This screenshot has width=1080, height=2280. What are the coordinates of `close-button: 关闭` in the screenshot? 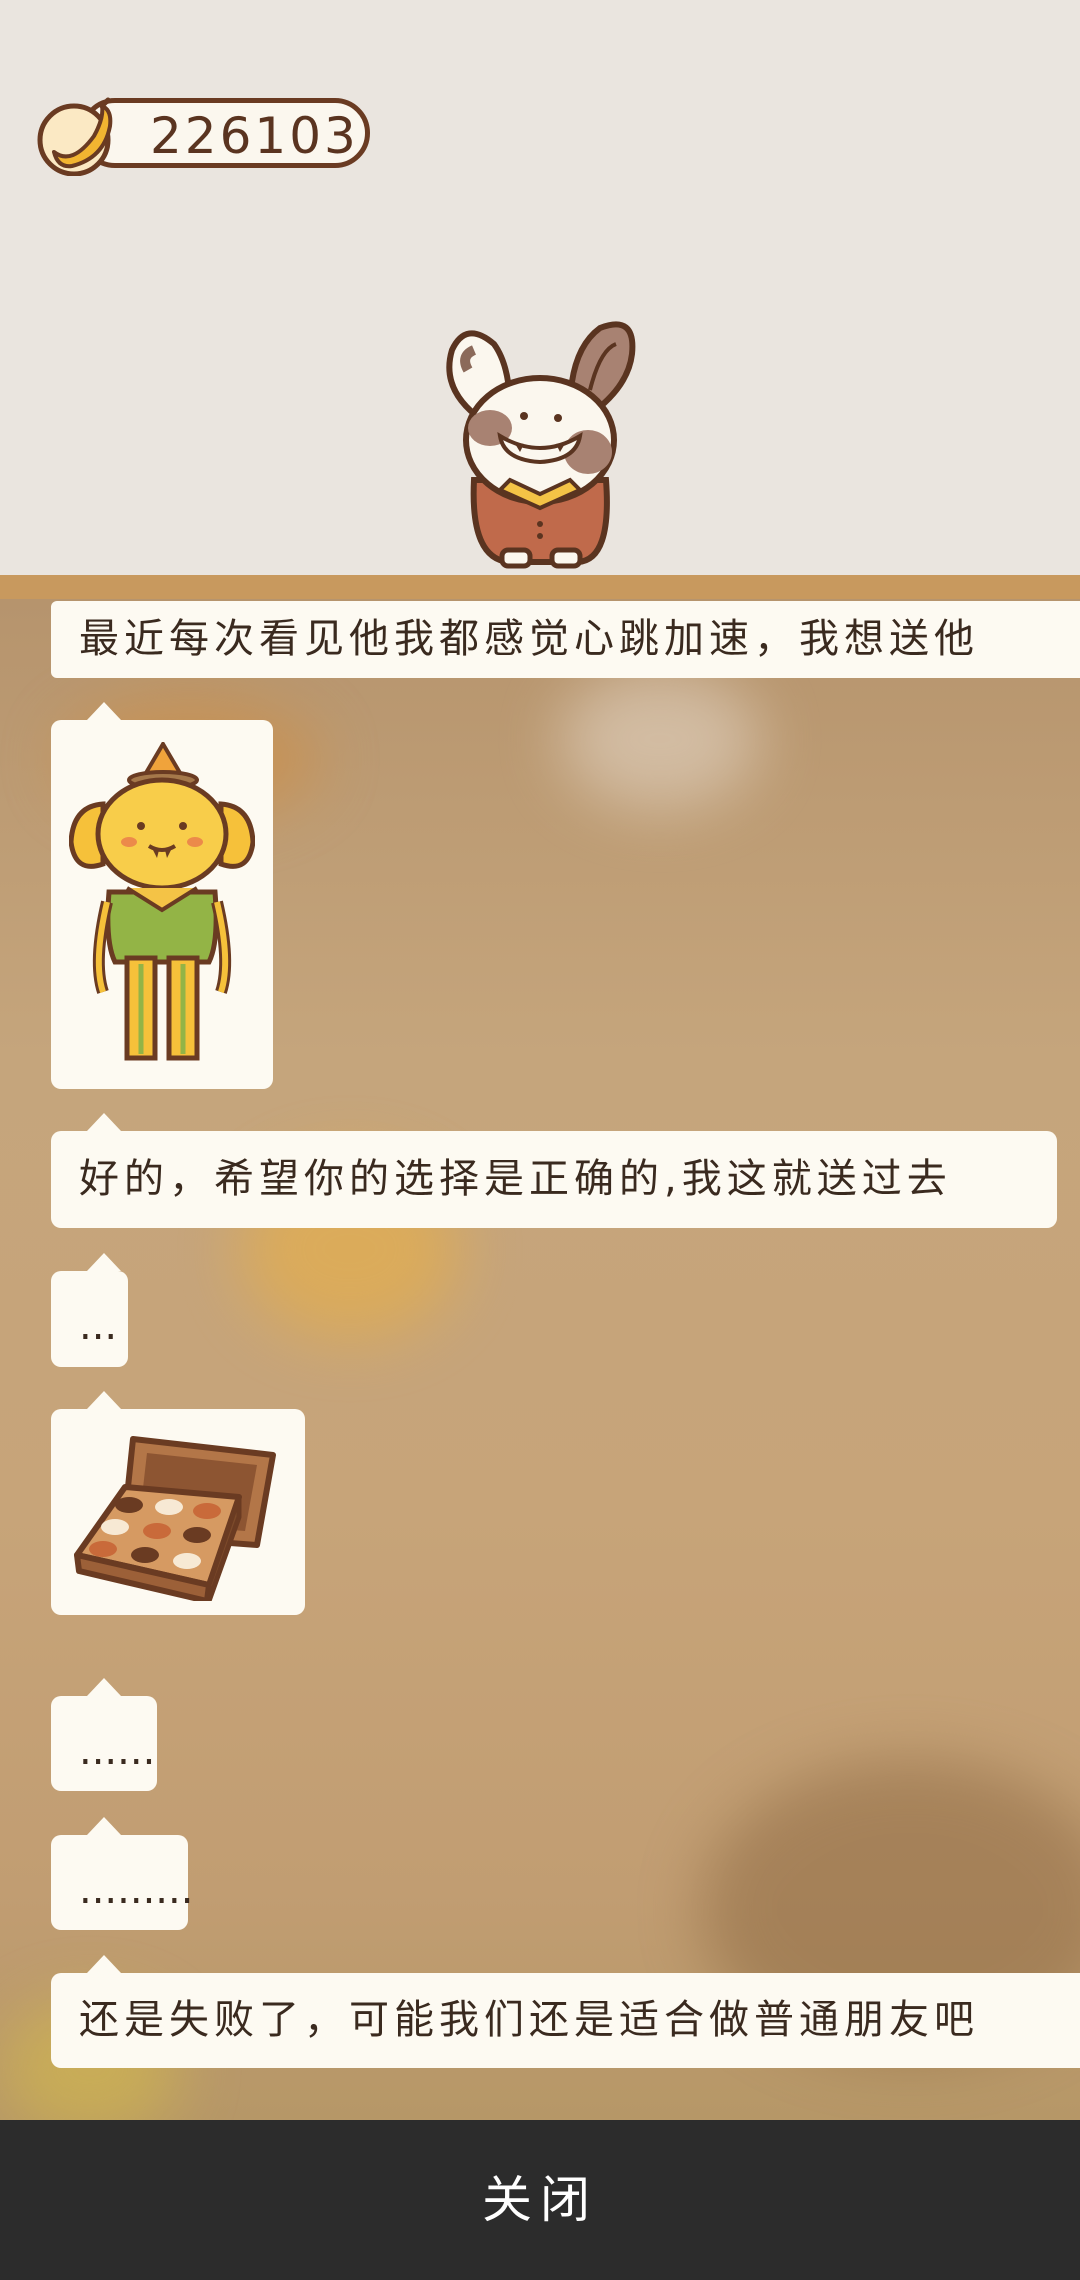 It's located at (540, 2200).